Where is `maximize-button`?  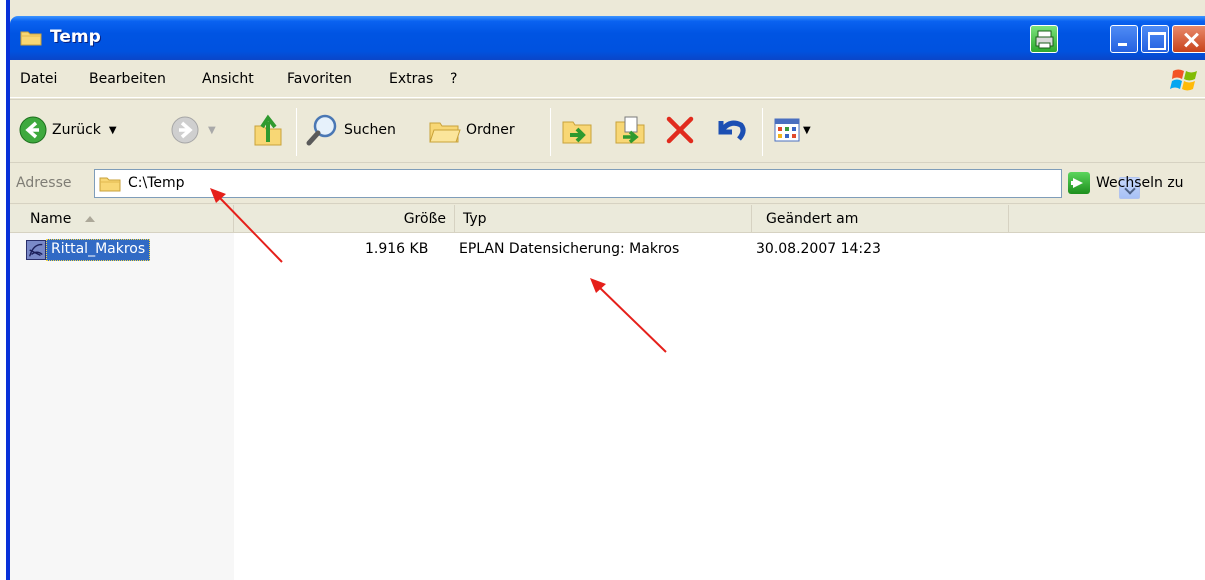 maximize-button is located at coordinates (1155, 39).